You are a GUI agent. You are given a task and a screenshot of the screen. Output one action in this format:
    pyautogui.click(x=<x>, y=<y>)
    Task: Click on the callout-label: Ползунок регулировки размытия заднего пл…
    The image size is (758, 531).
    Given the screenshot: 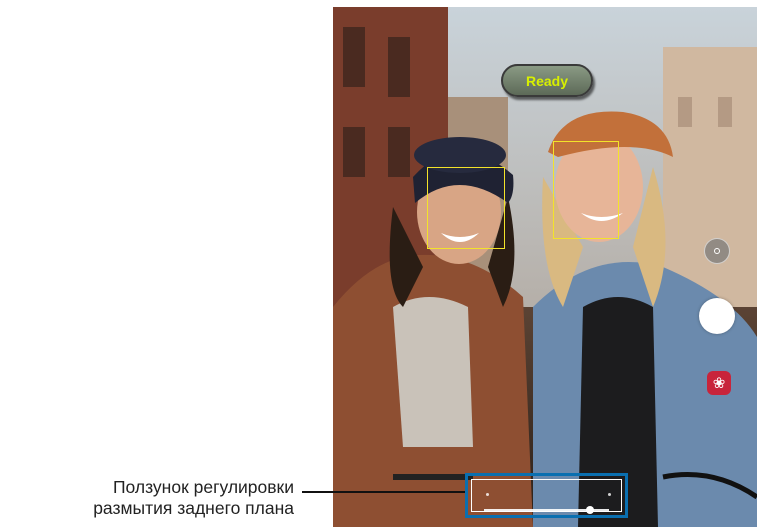 What is the action you would take?
    pyautogui.click(x=193, y=498)
    